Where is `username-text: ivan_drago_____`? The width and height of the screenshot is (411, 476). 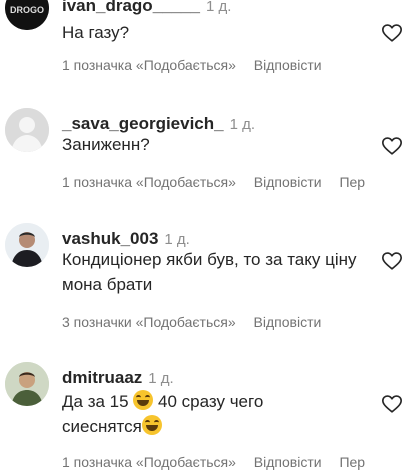
username-text: ivan_drago_____ is located at coordinates (131, 7).